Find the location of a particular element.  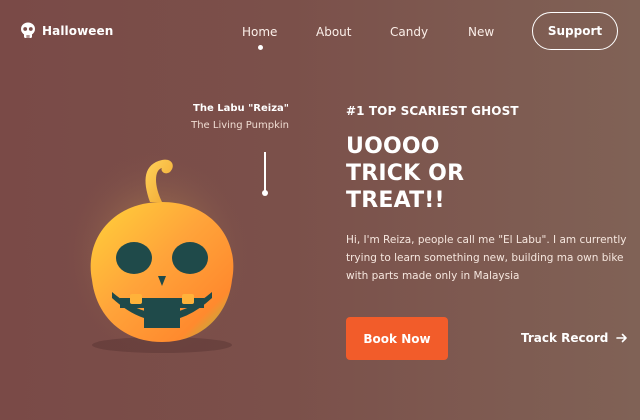

hero-headline: UOOOO TRICK OR TREAT!! is located at coordinates (446, 173).